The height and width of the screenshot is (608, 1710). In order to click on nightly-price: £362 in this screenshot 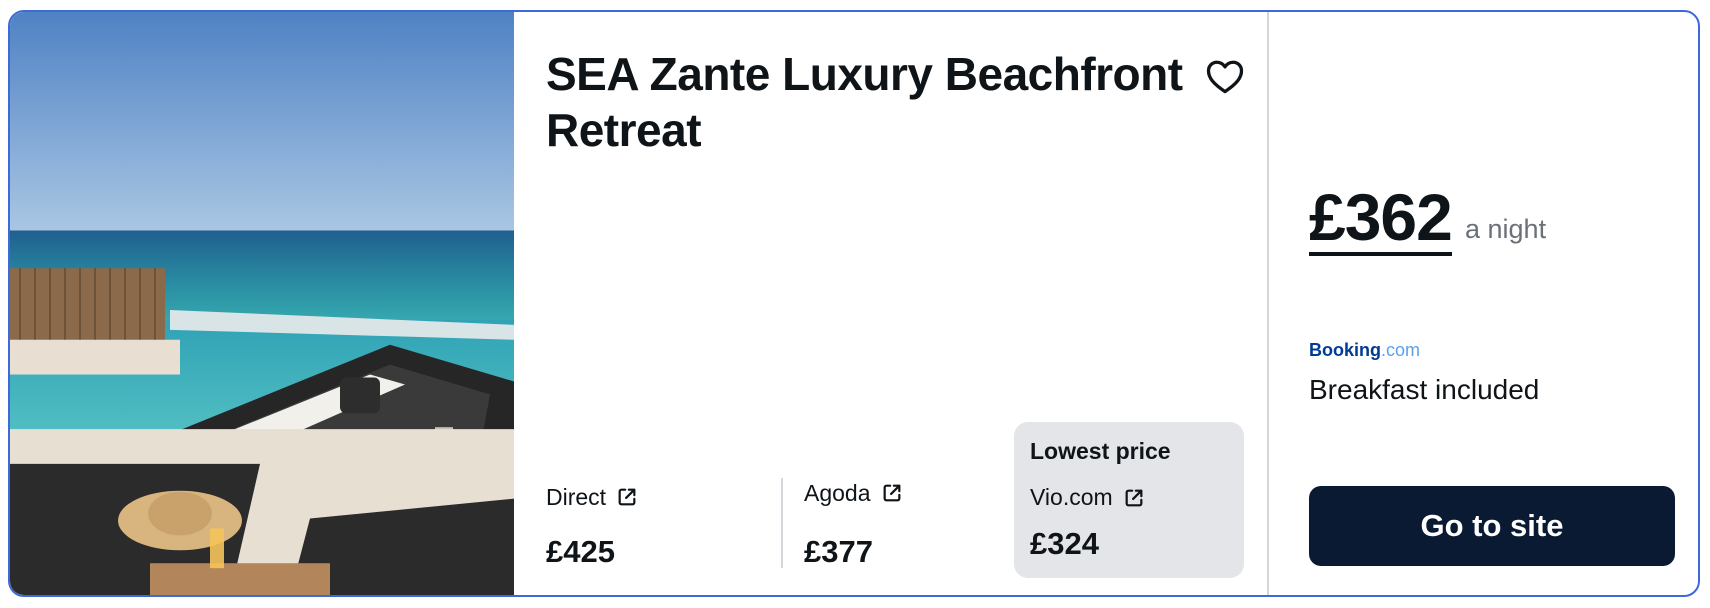, I will do `click(1381, 219)`.